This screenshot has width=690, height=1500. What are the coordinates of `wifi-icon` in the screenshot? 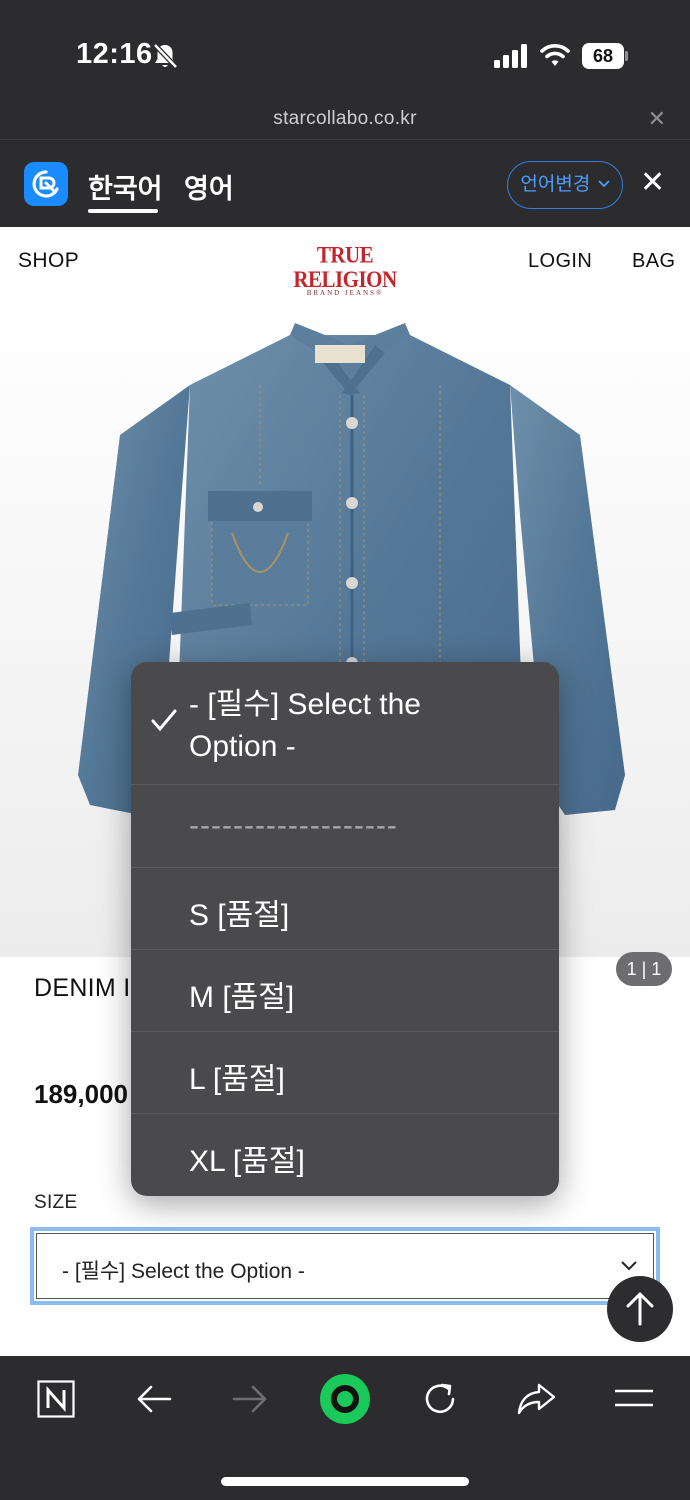 It's located at (555, 55).